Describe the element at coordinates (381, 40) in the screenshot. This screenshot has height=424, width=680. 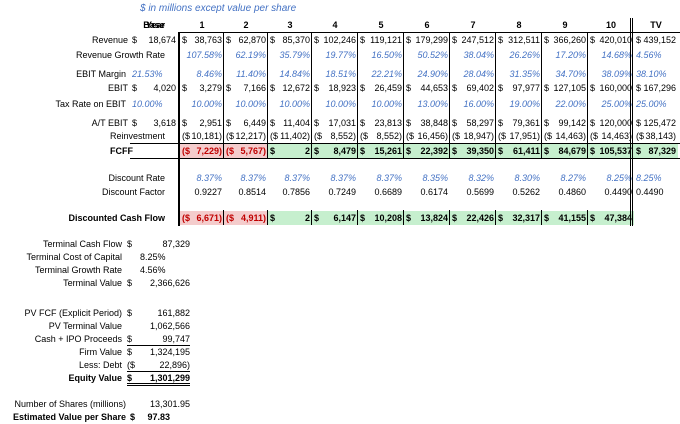
I see `revenue-year-5: $119,121` at that location.